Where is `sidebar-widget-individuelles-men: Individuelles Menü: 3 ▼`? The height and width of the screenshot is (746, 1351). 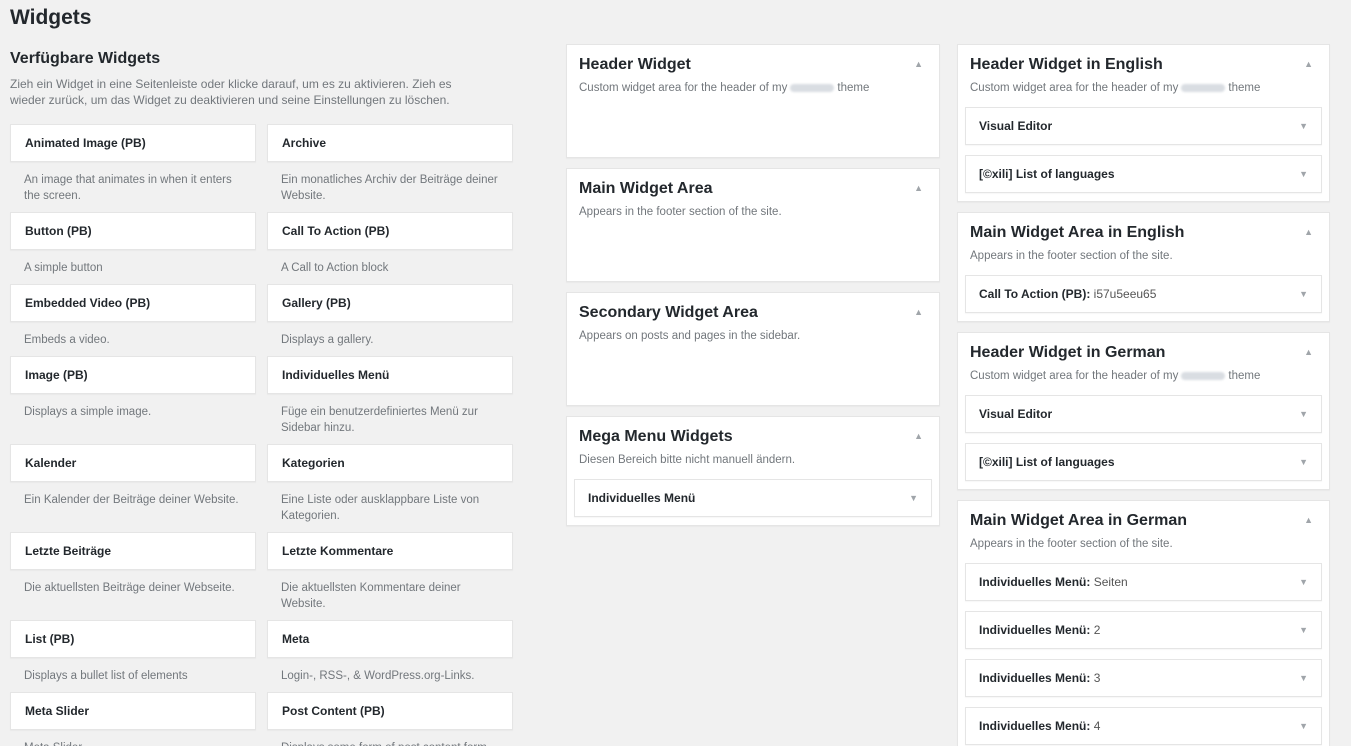
sidebar-widget-individuelles-men: Individuelles Menü: 3 ▼ is located at coordinates (1143, 678).